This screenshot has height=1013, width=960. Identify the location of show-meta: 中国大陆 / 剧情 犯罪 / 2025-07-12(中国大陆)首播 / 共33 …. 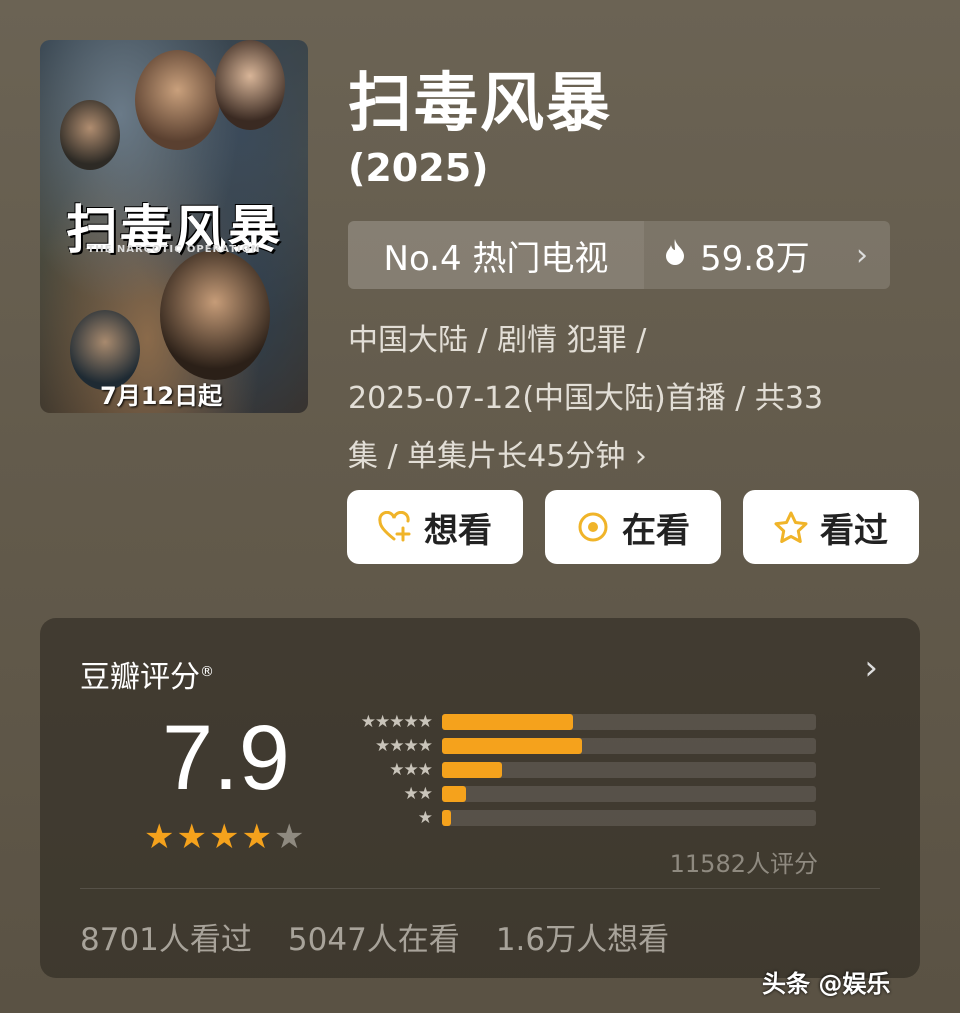
(618, 399).